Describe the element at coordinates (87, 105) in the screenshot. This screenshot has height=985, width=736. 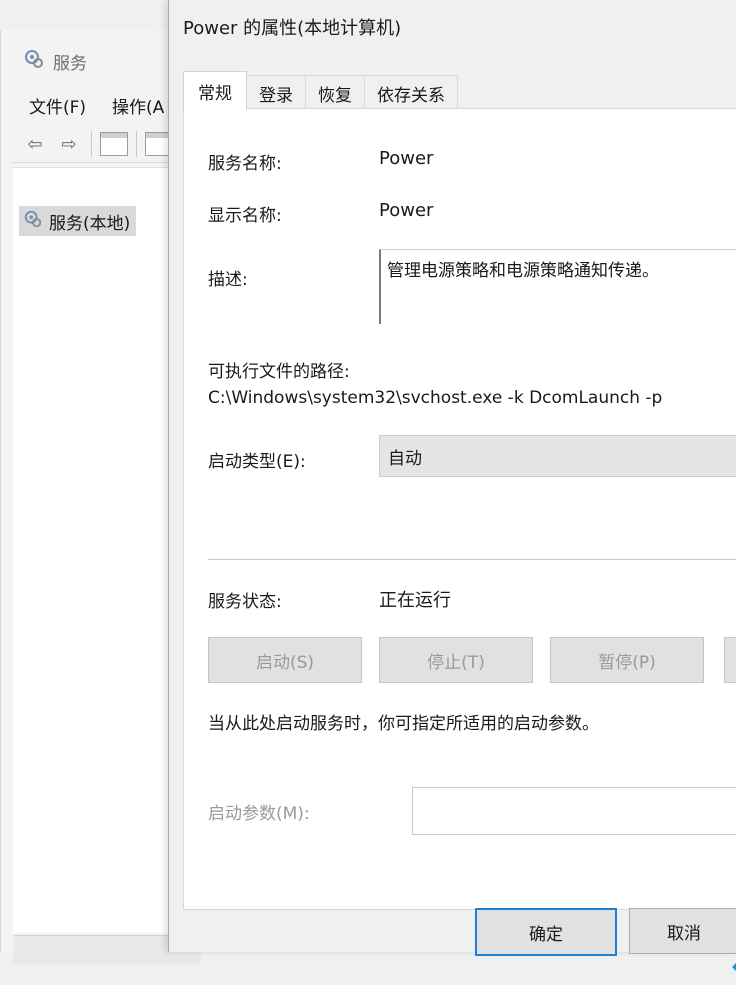
I see `menu-bar: 文件(F) 操作(A` at that location.